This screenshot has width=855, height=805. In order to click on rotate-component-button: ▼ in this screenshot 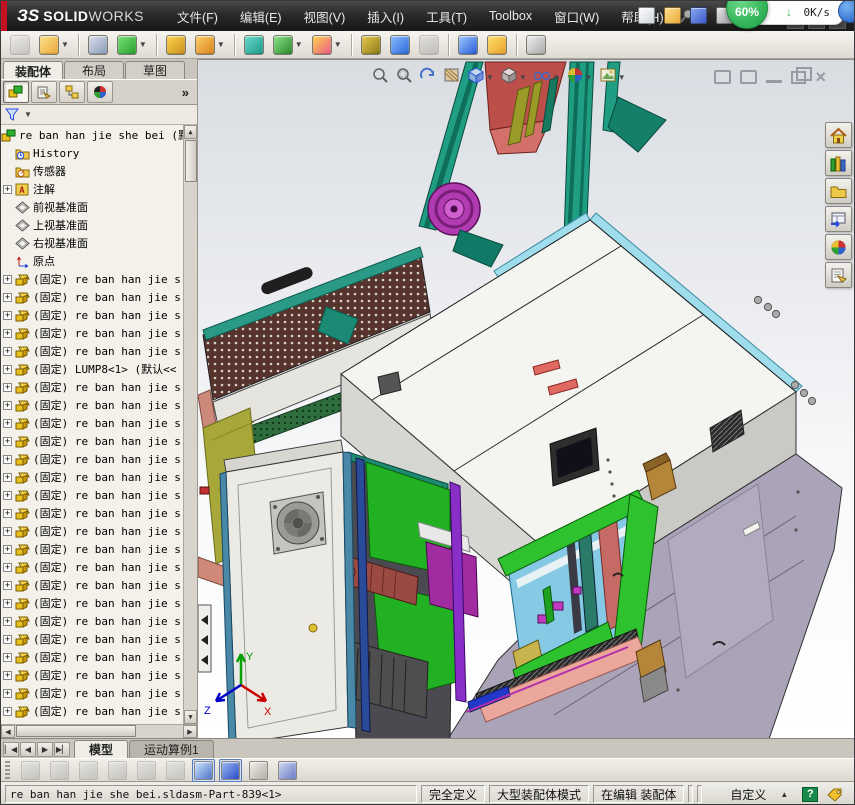, I will do `click(210, 45)`.